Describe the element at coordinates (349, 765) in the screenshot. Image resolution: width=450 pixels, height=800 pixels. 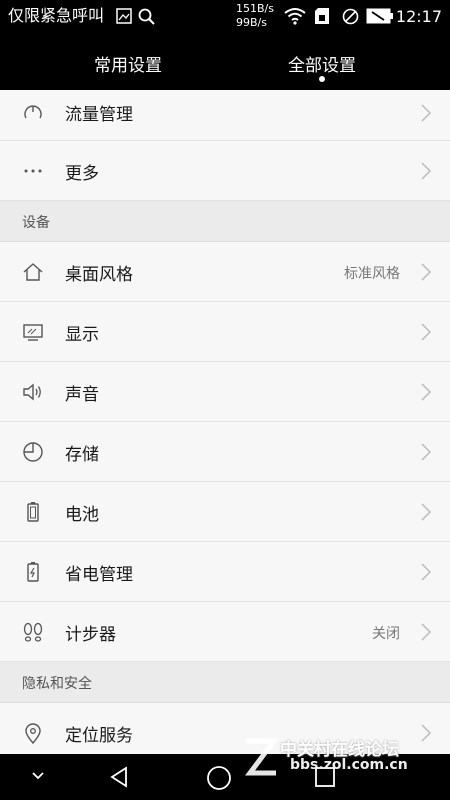
I see `watermark-url: bbs.zol.com.cn` at that location.